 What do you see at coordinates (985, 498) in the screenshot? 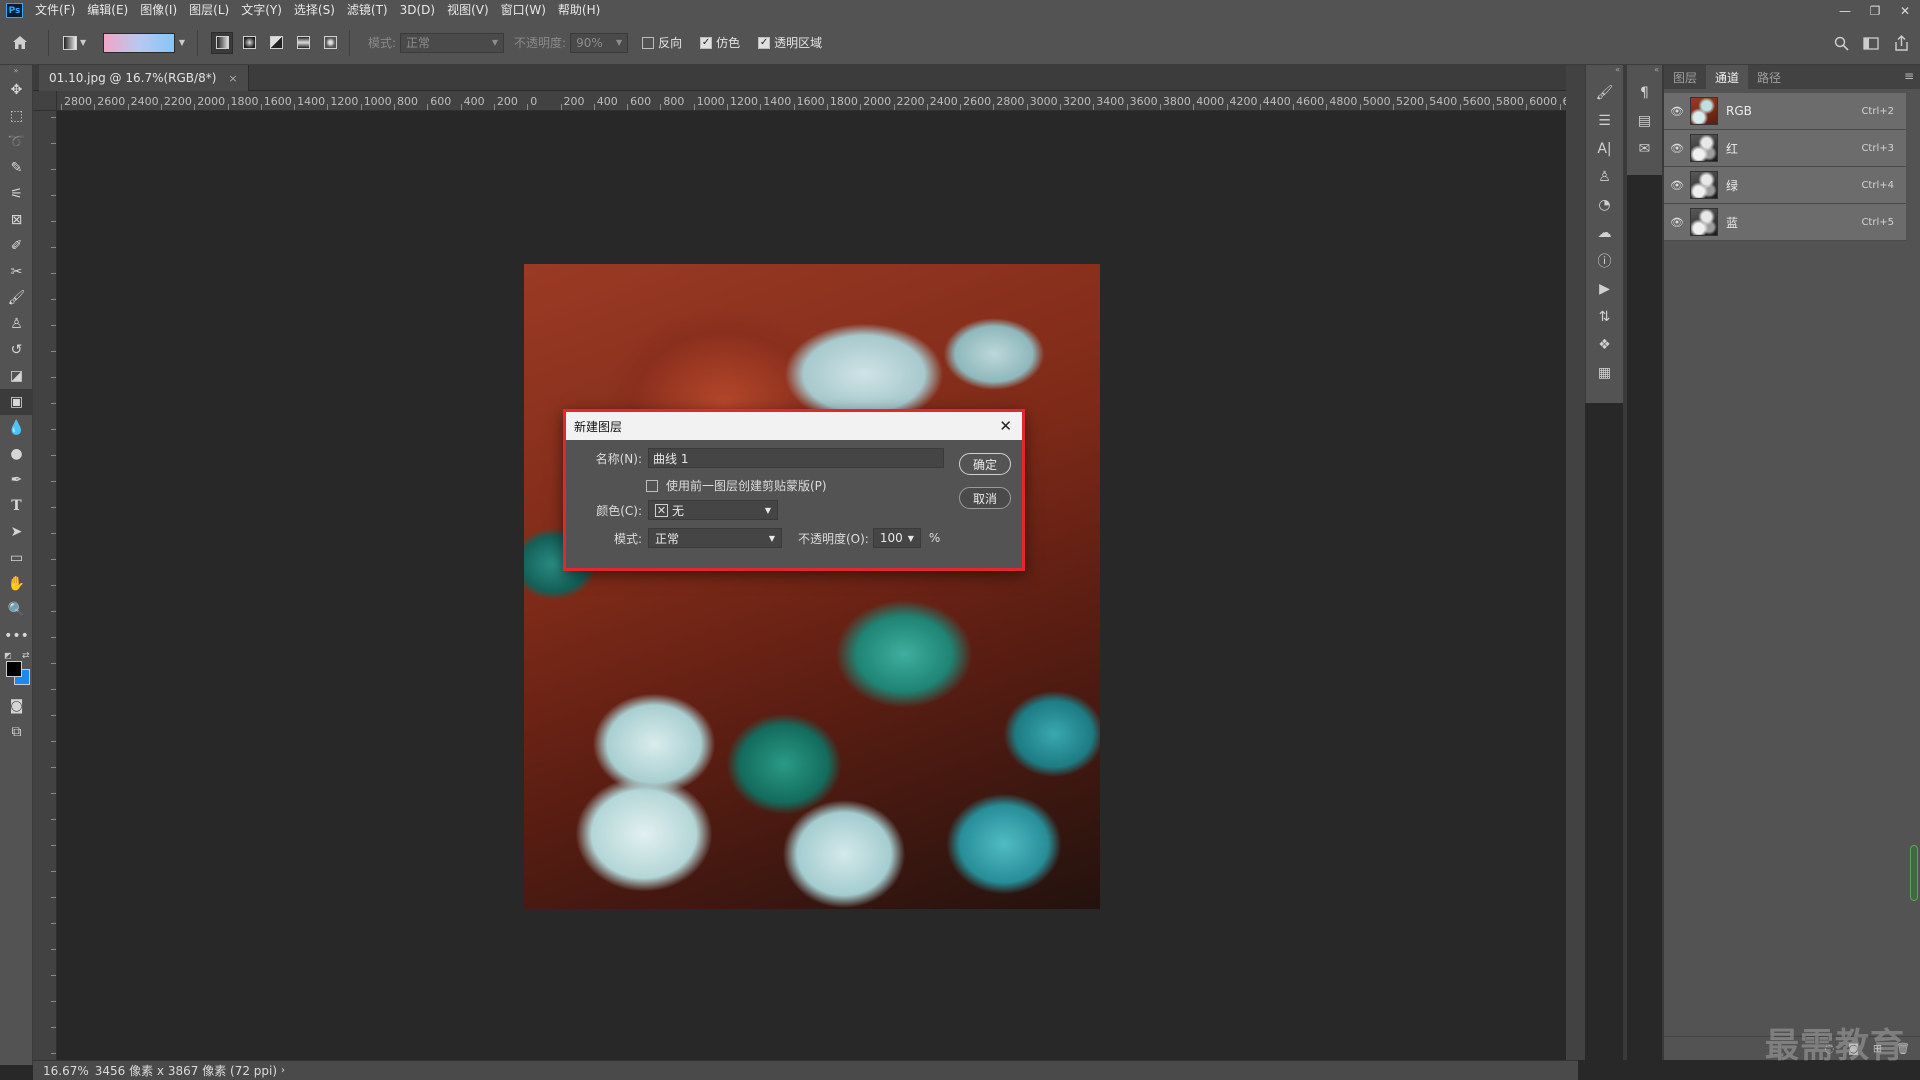
I see `cancel-button: 取消` at bounding box center [985, 498].